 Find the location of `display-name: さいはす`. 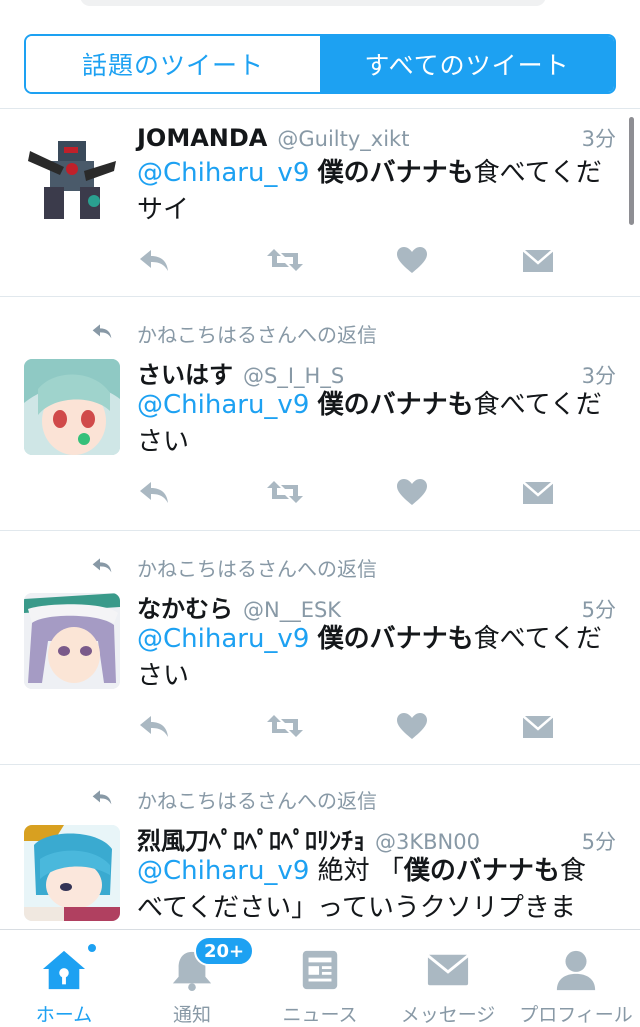

display-name: さいはす is located at coordinates (185, 372).